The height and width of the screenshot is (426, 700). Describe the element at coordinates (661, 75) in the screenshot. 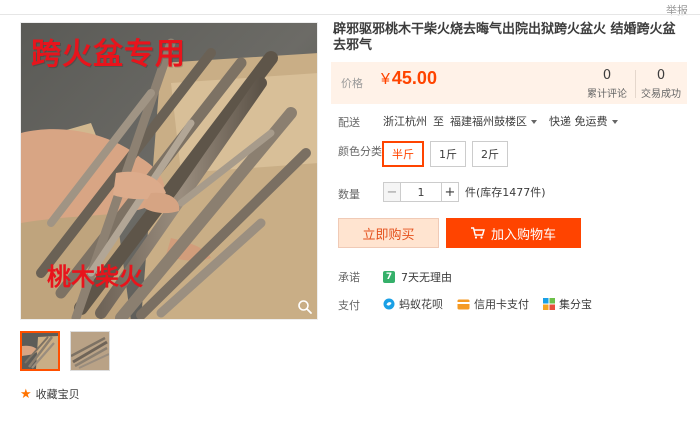

I see `sales-count: 0` at that location.